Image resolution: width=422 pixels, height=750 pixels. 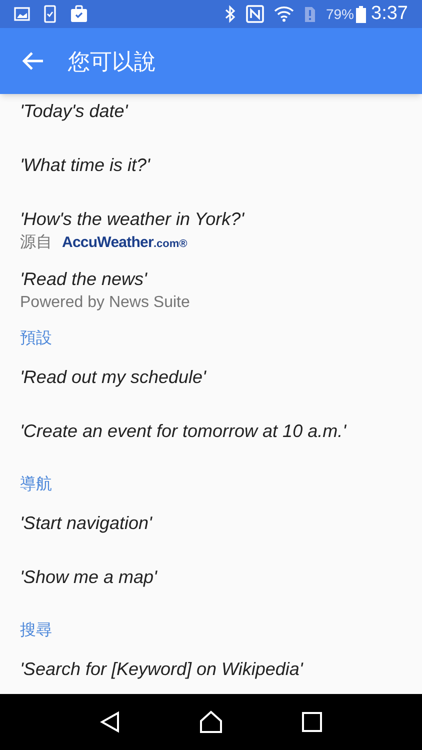 What do you see at coordinates (33, 61) in the screenshot?
I see `back-arrow-icon` at bounding box center [33, 61].